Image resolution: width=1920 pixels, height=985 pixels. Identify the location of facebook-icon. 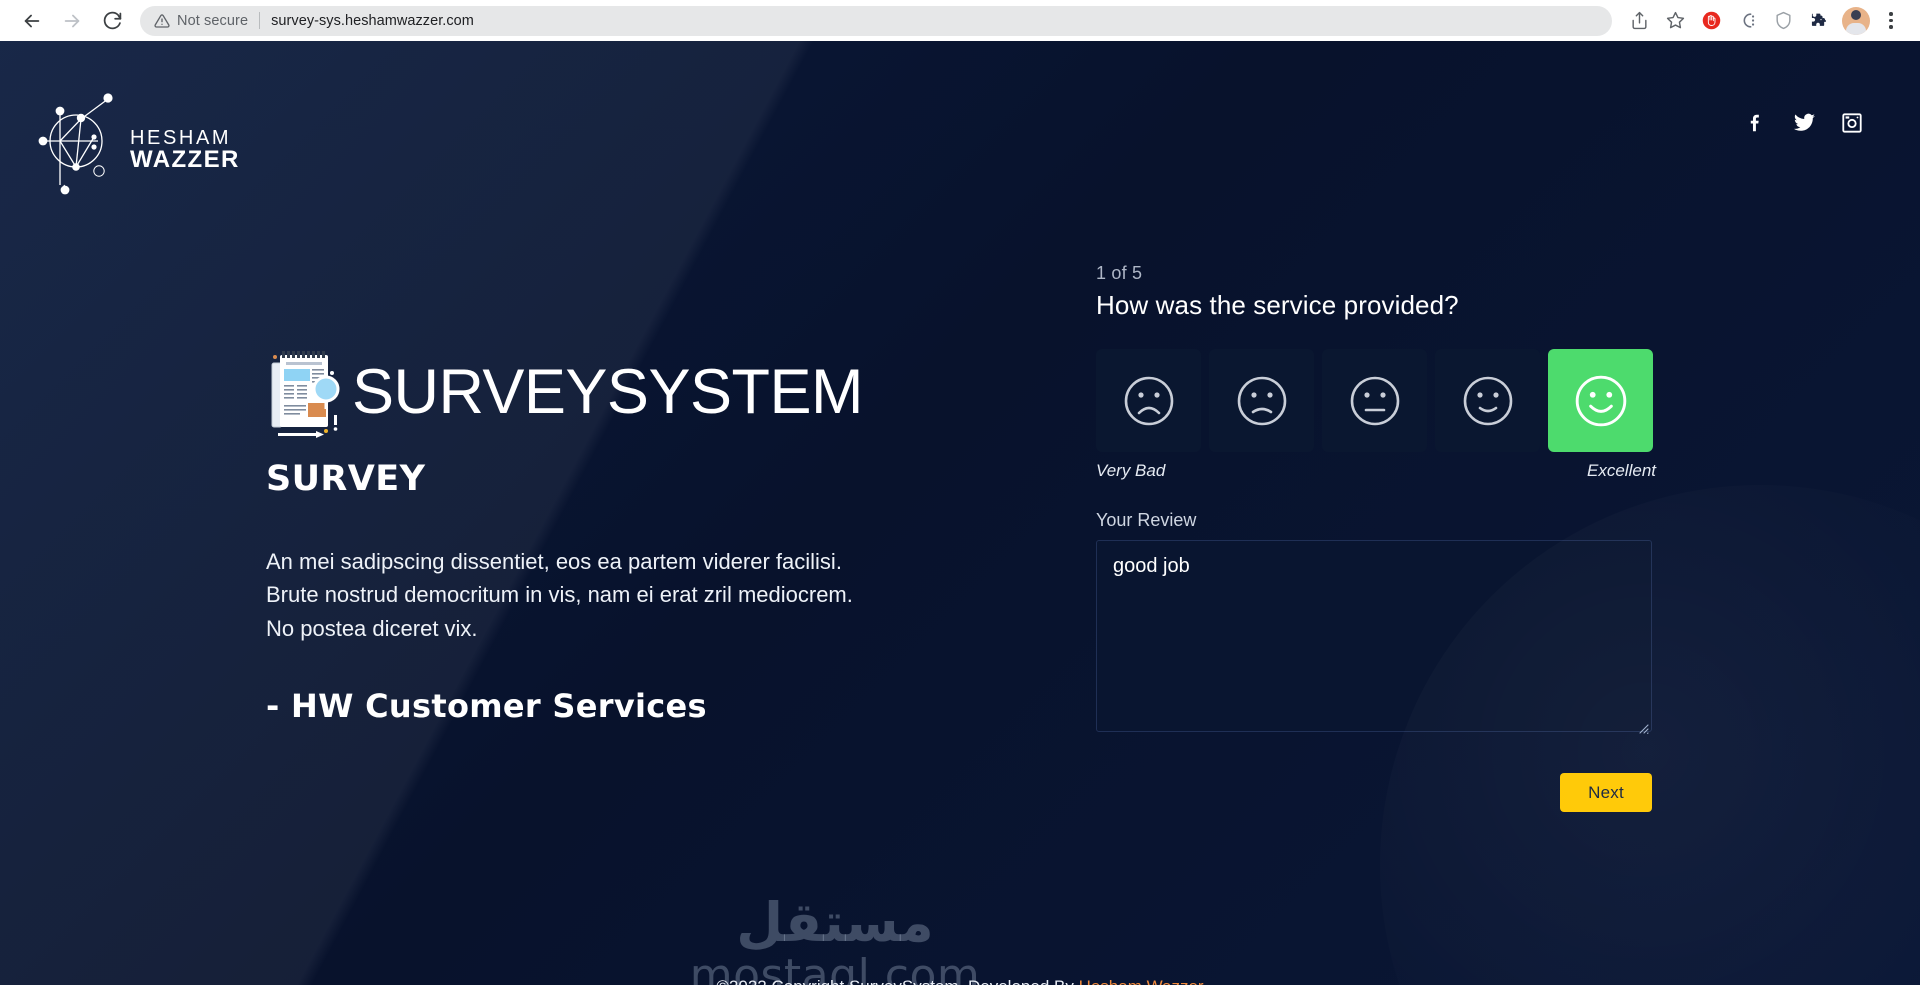
(1756, 123).